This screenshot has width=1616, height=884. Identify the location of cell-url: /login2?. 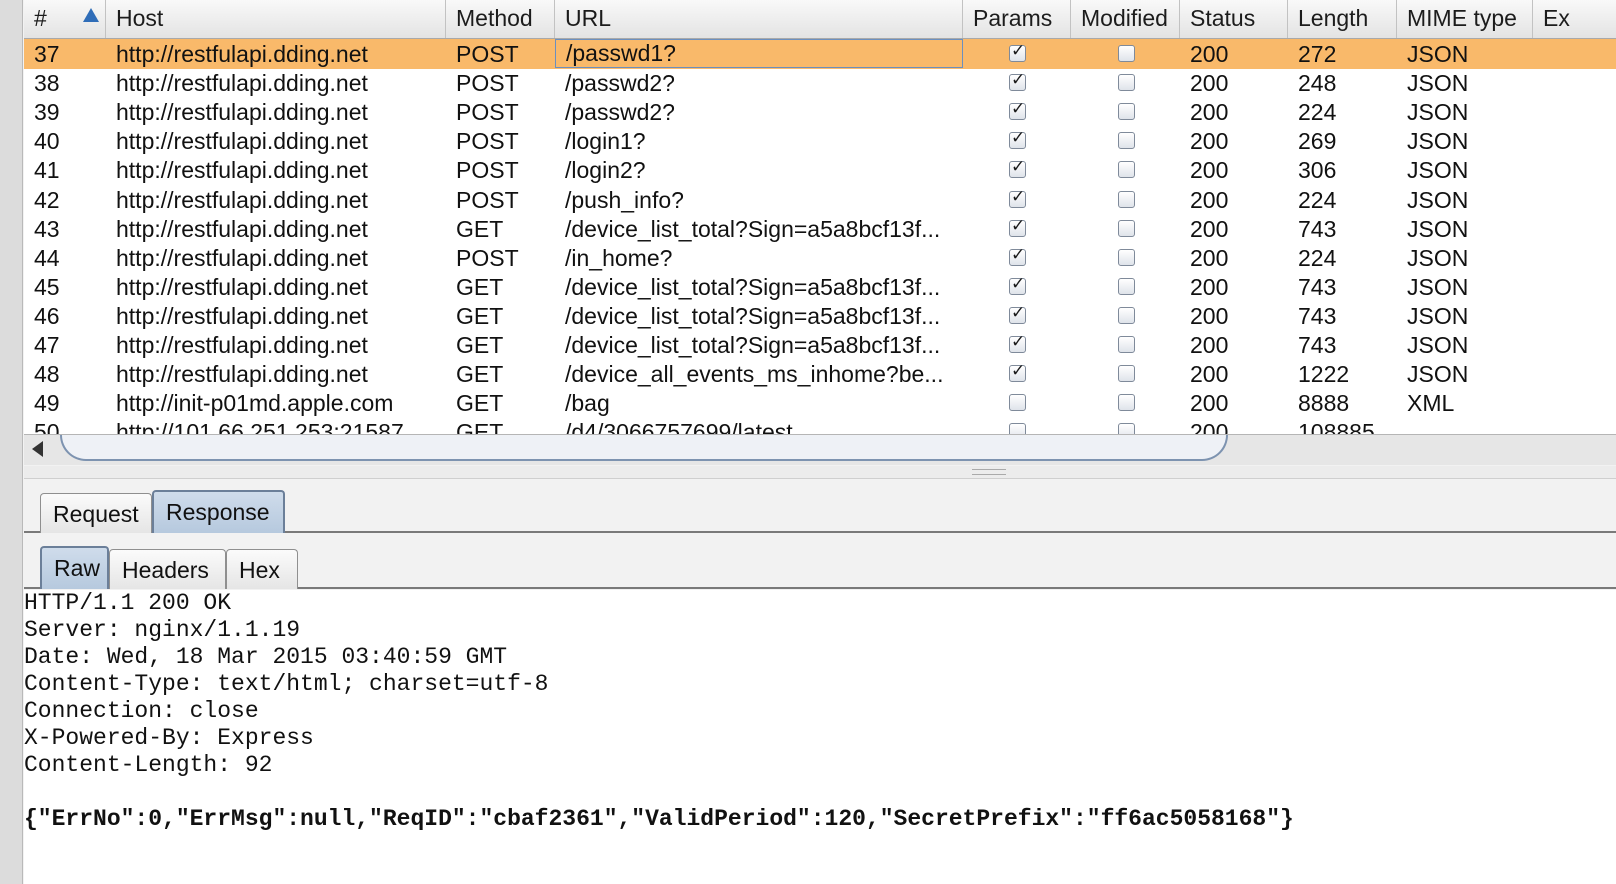
(605, 170).